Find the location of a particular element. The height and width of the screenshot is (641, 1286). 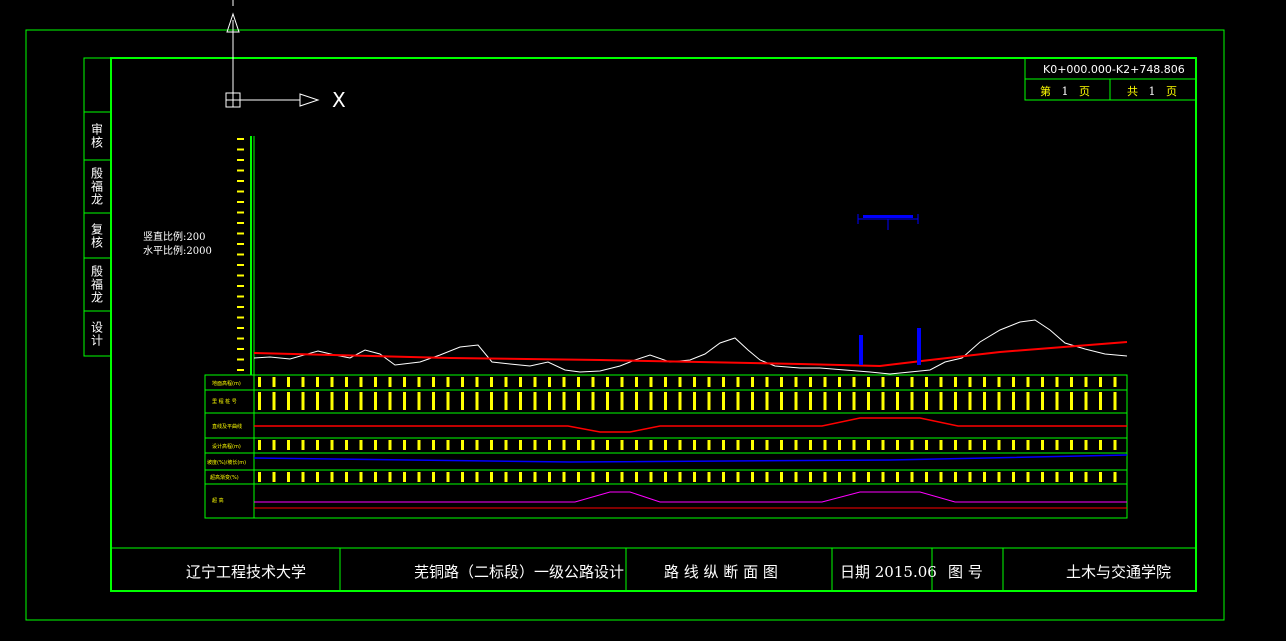

horizontal-scale: 水平比例:2000 is located at coordinates (177, 251).